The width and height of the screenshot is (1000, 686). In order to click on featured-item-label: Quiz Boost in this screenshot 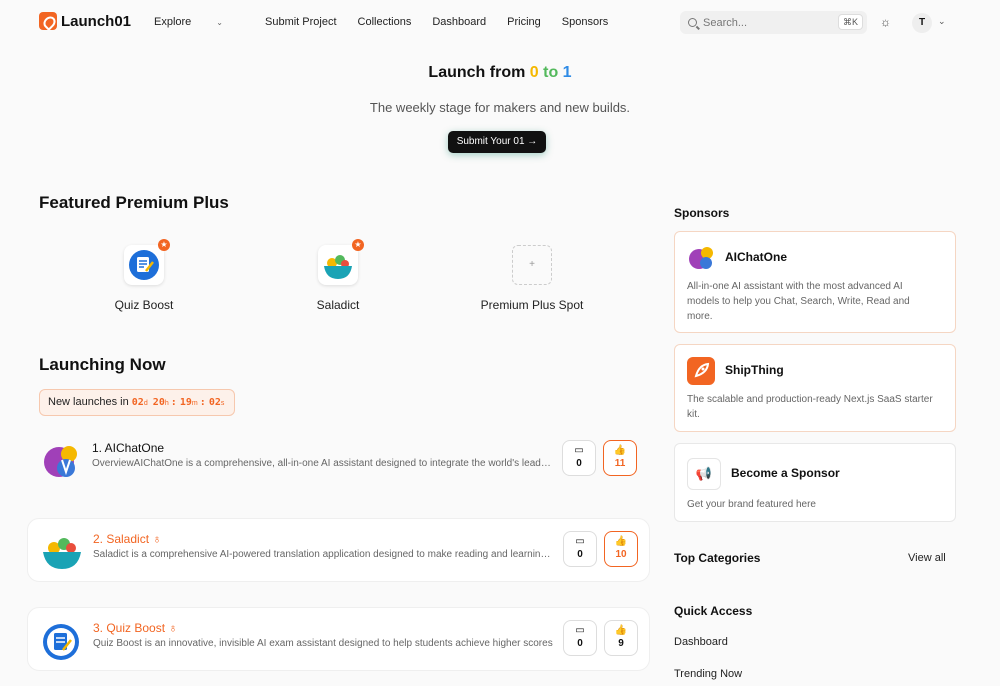, I will do `click(144, 305)`.